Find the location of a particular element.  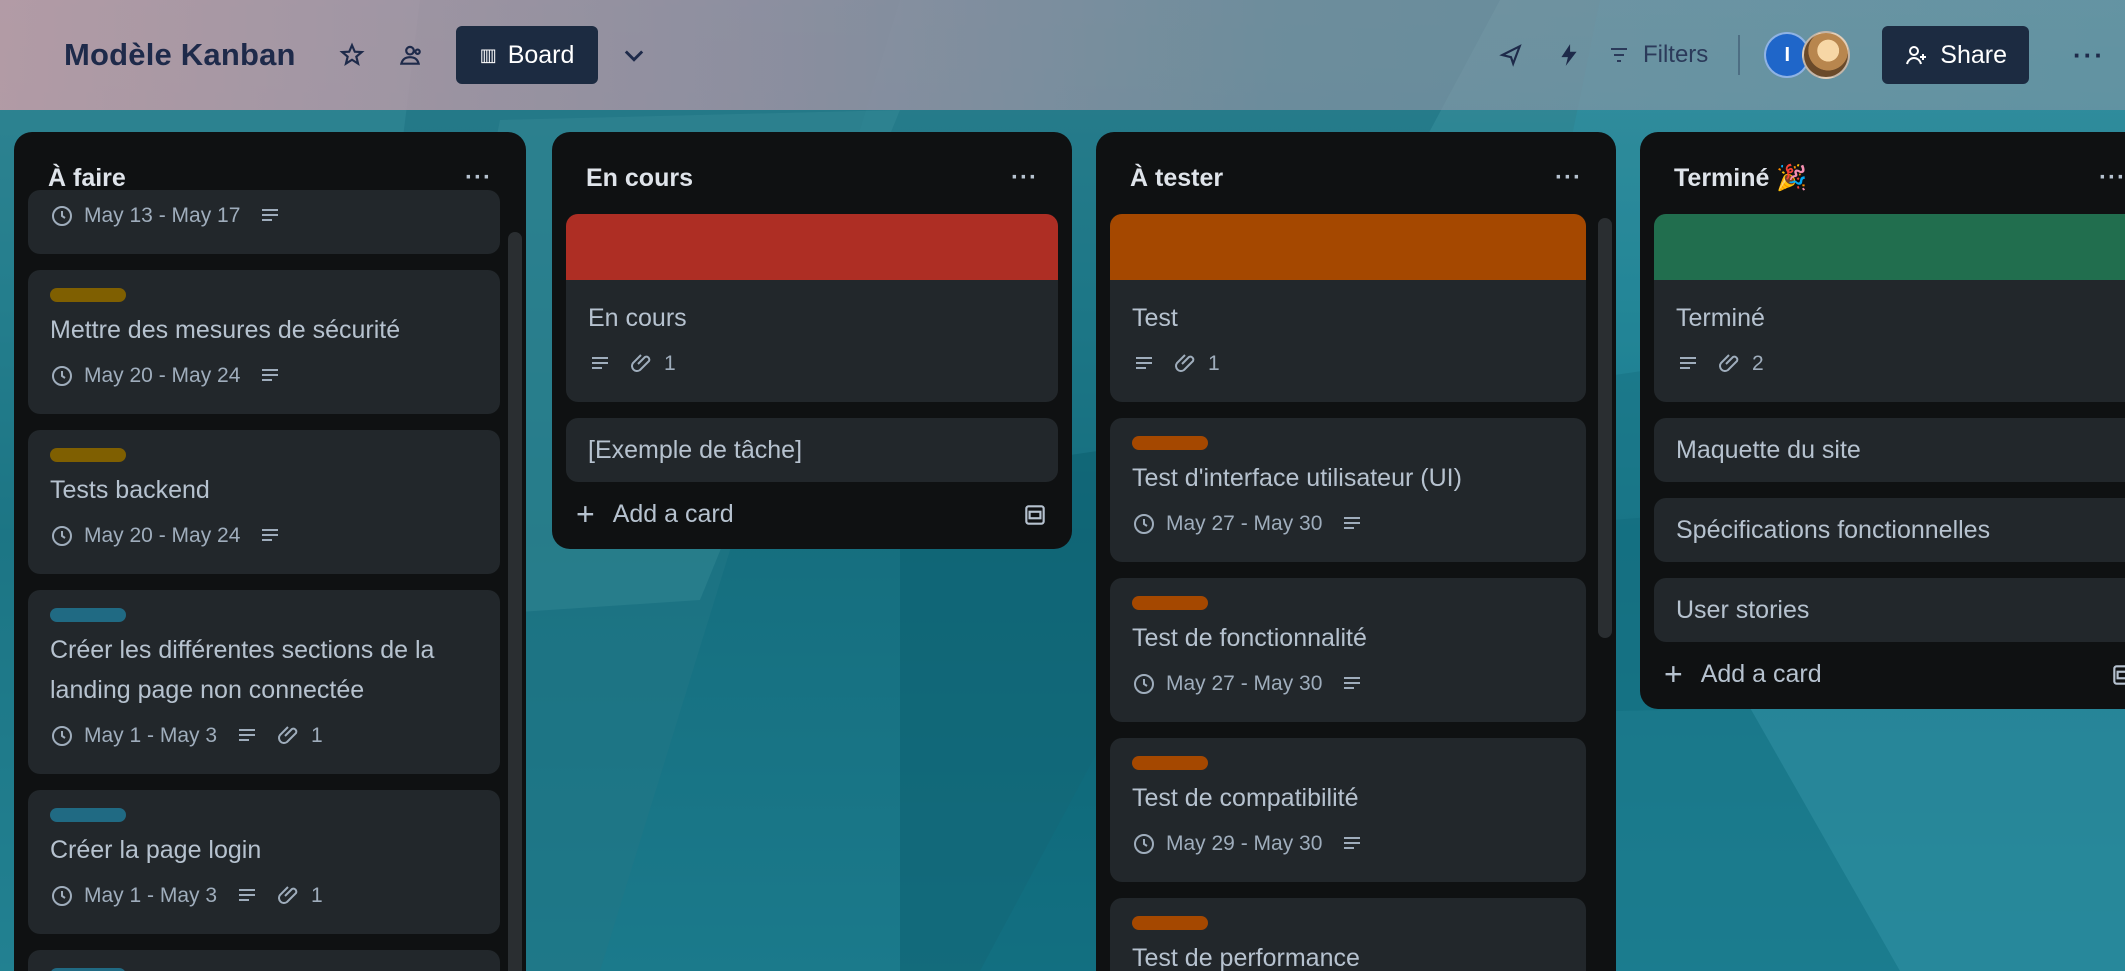

header-divider is located at coordinates (1739, 55).